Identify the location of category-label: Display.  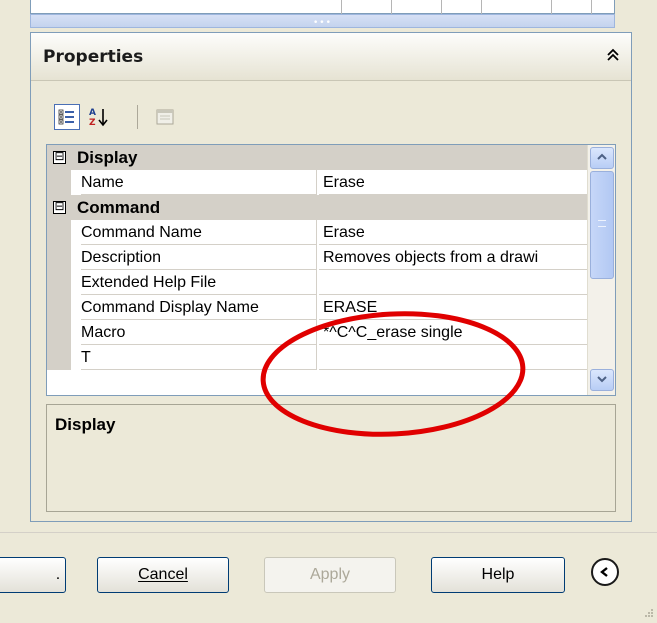
(107, 157).